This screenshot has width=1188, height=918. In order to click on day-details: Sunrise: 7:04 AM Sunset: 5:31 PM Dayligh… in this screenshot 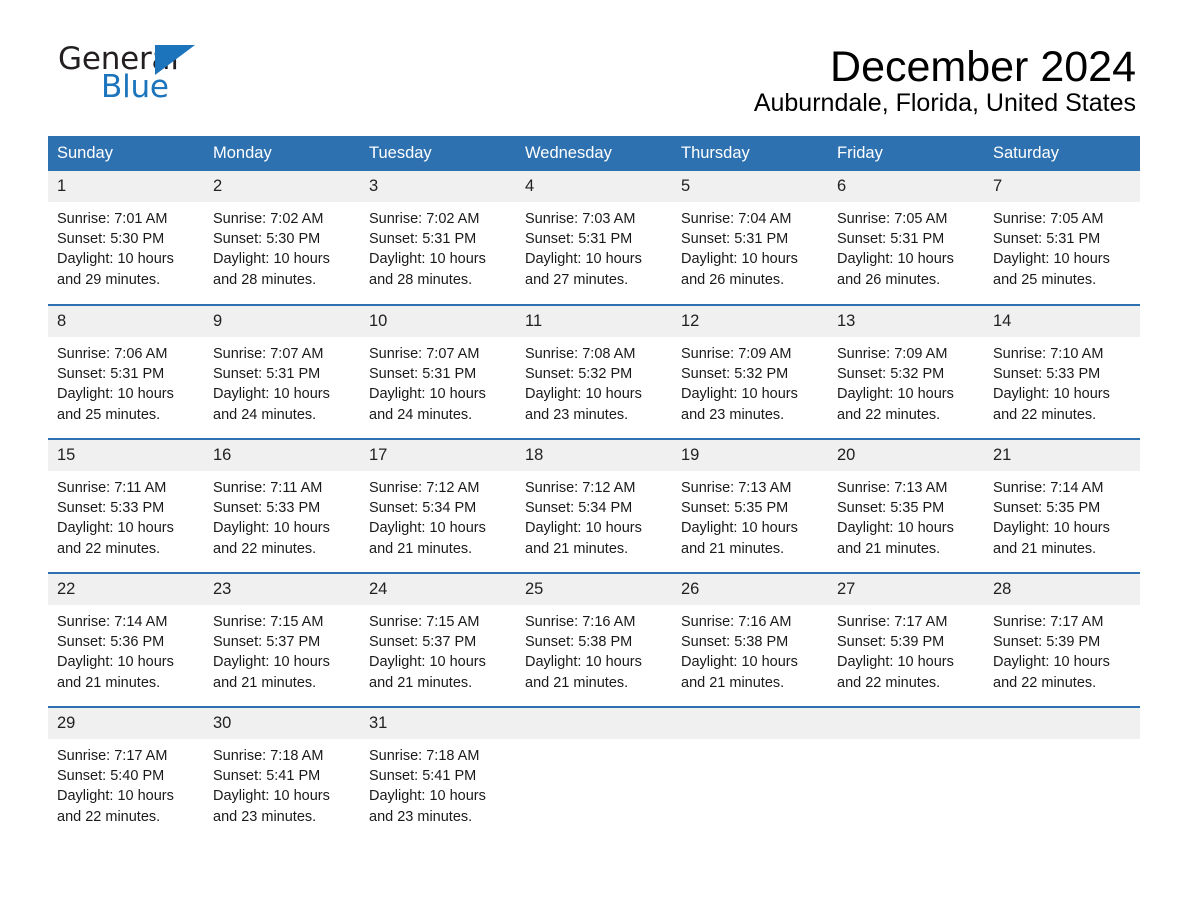, I will do `click(750, 246)`.